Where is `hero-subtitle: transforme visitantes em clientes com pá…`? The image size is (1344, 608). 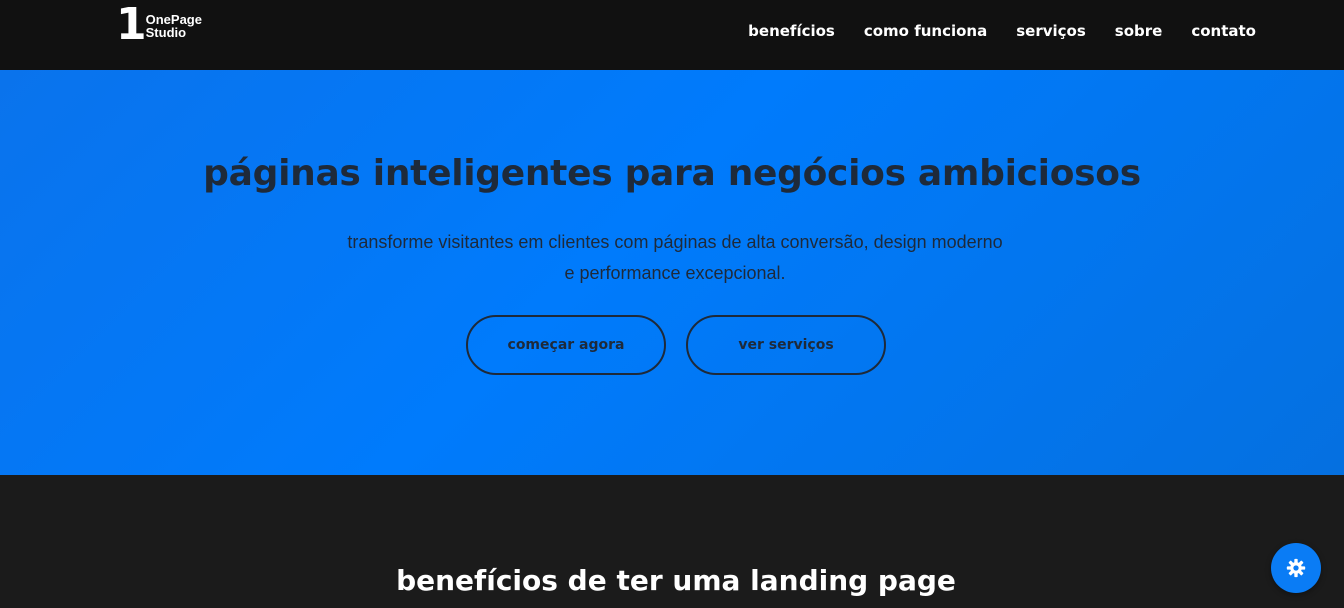 hero-subtitle: transforme visitantes em clientes com pá… is located at coordinates (675, 258).